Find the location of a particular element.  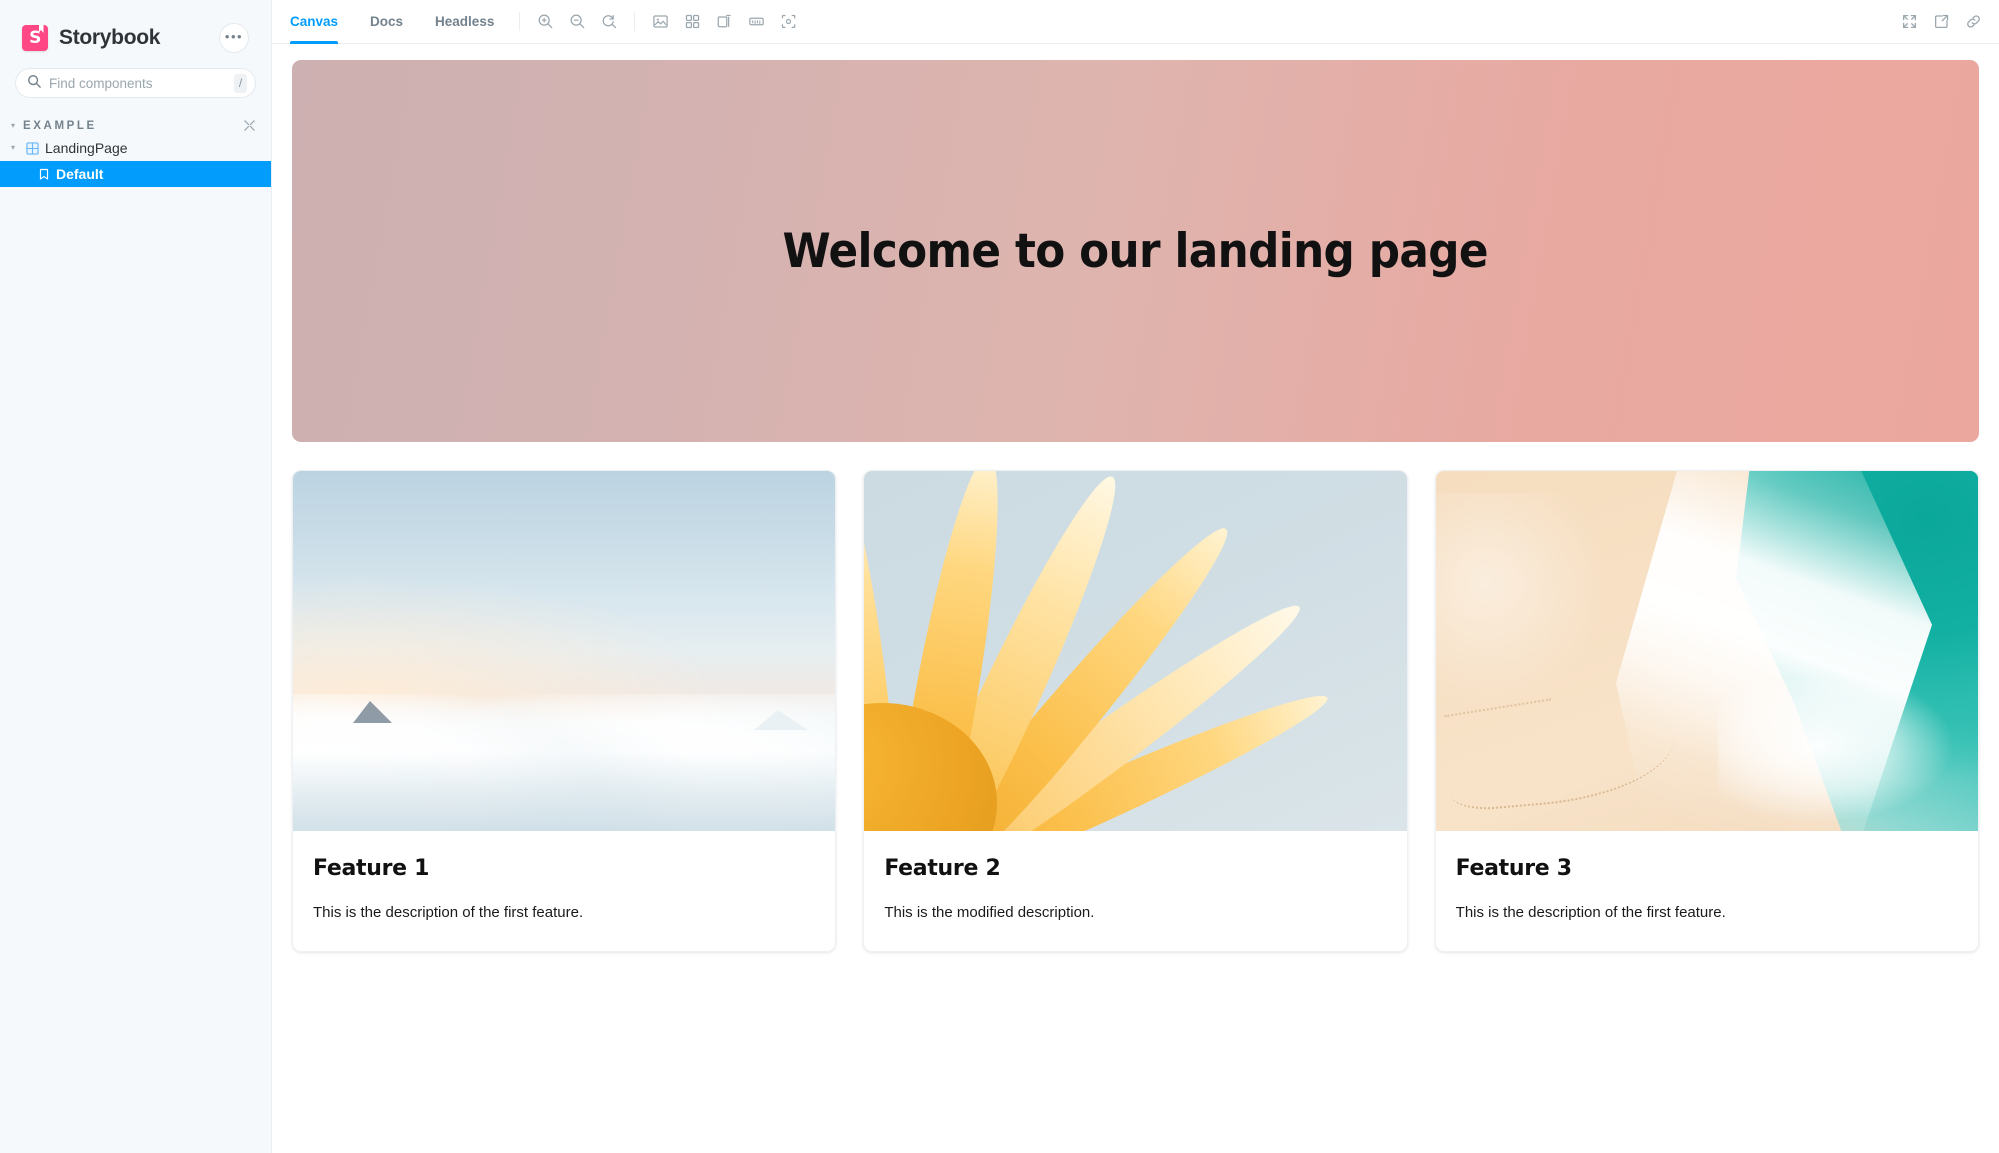

sidebar-menu-button: ••• is located at coordinates (234, 38).